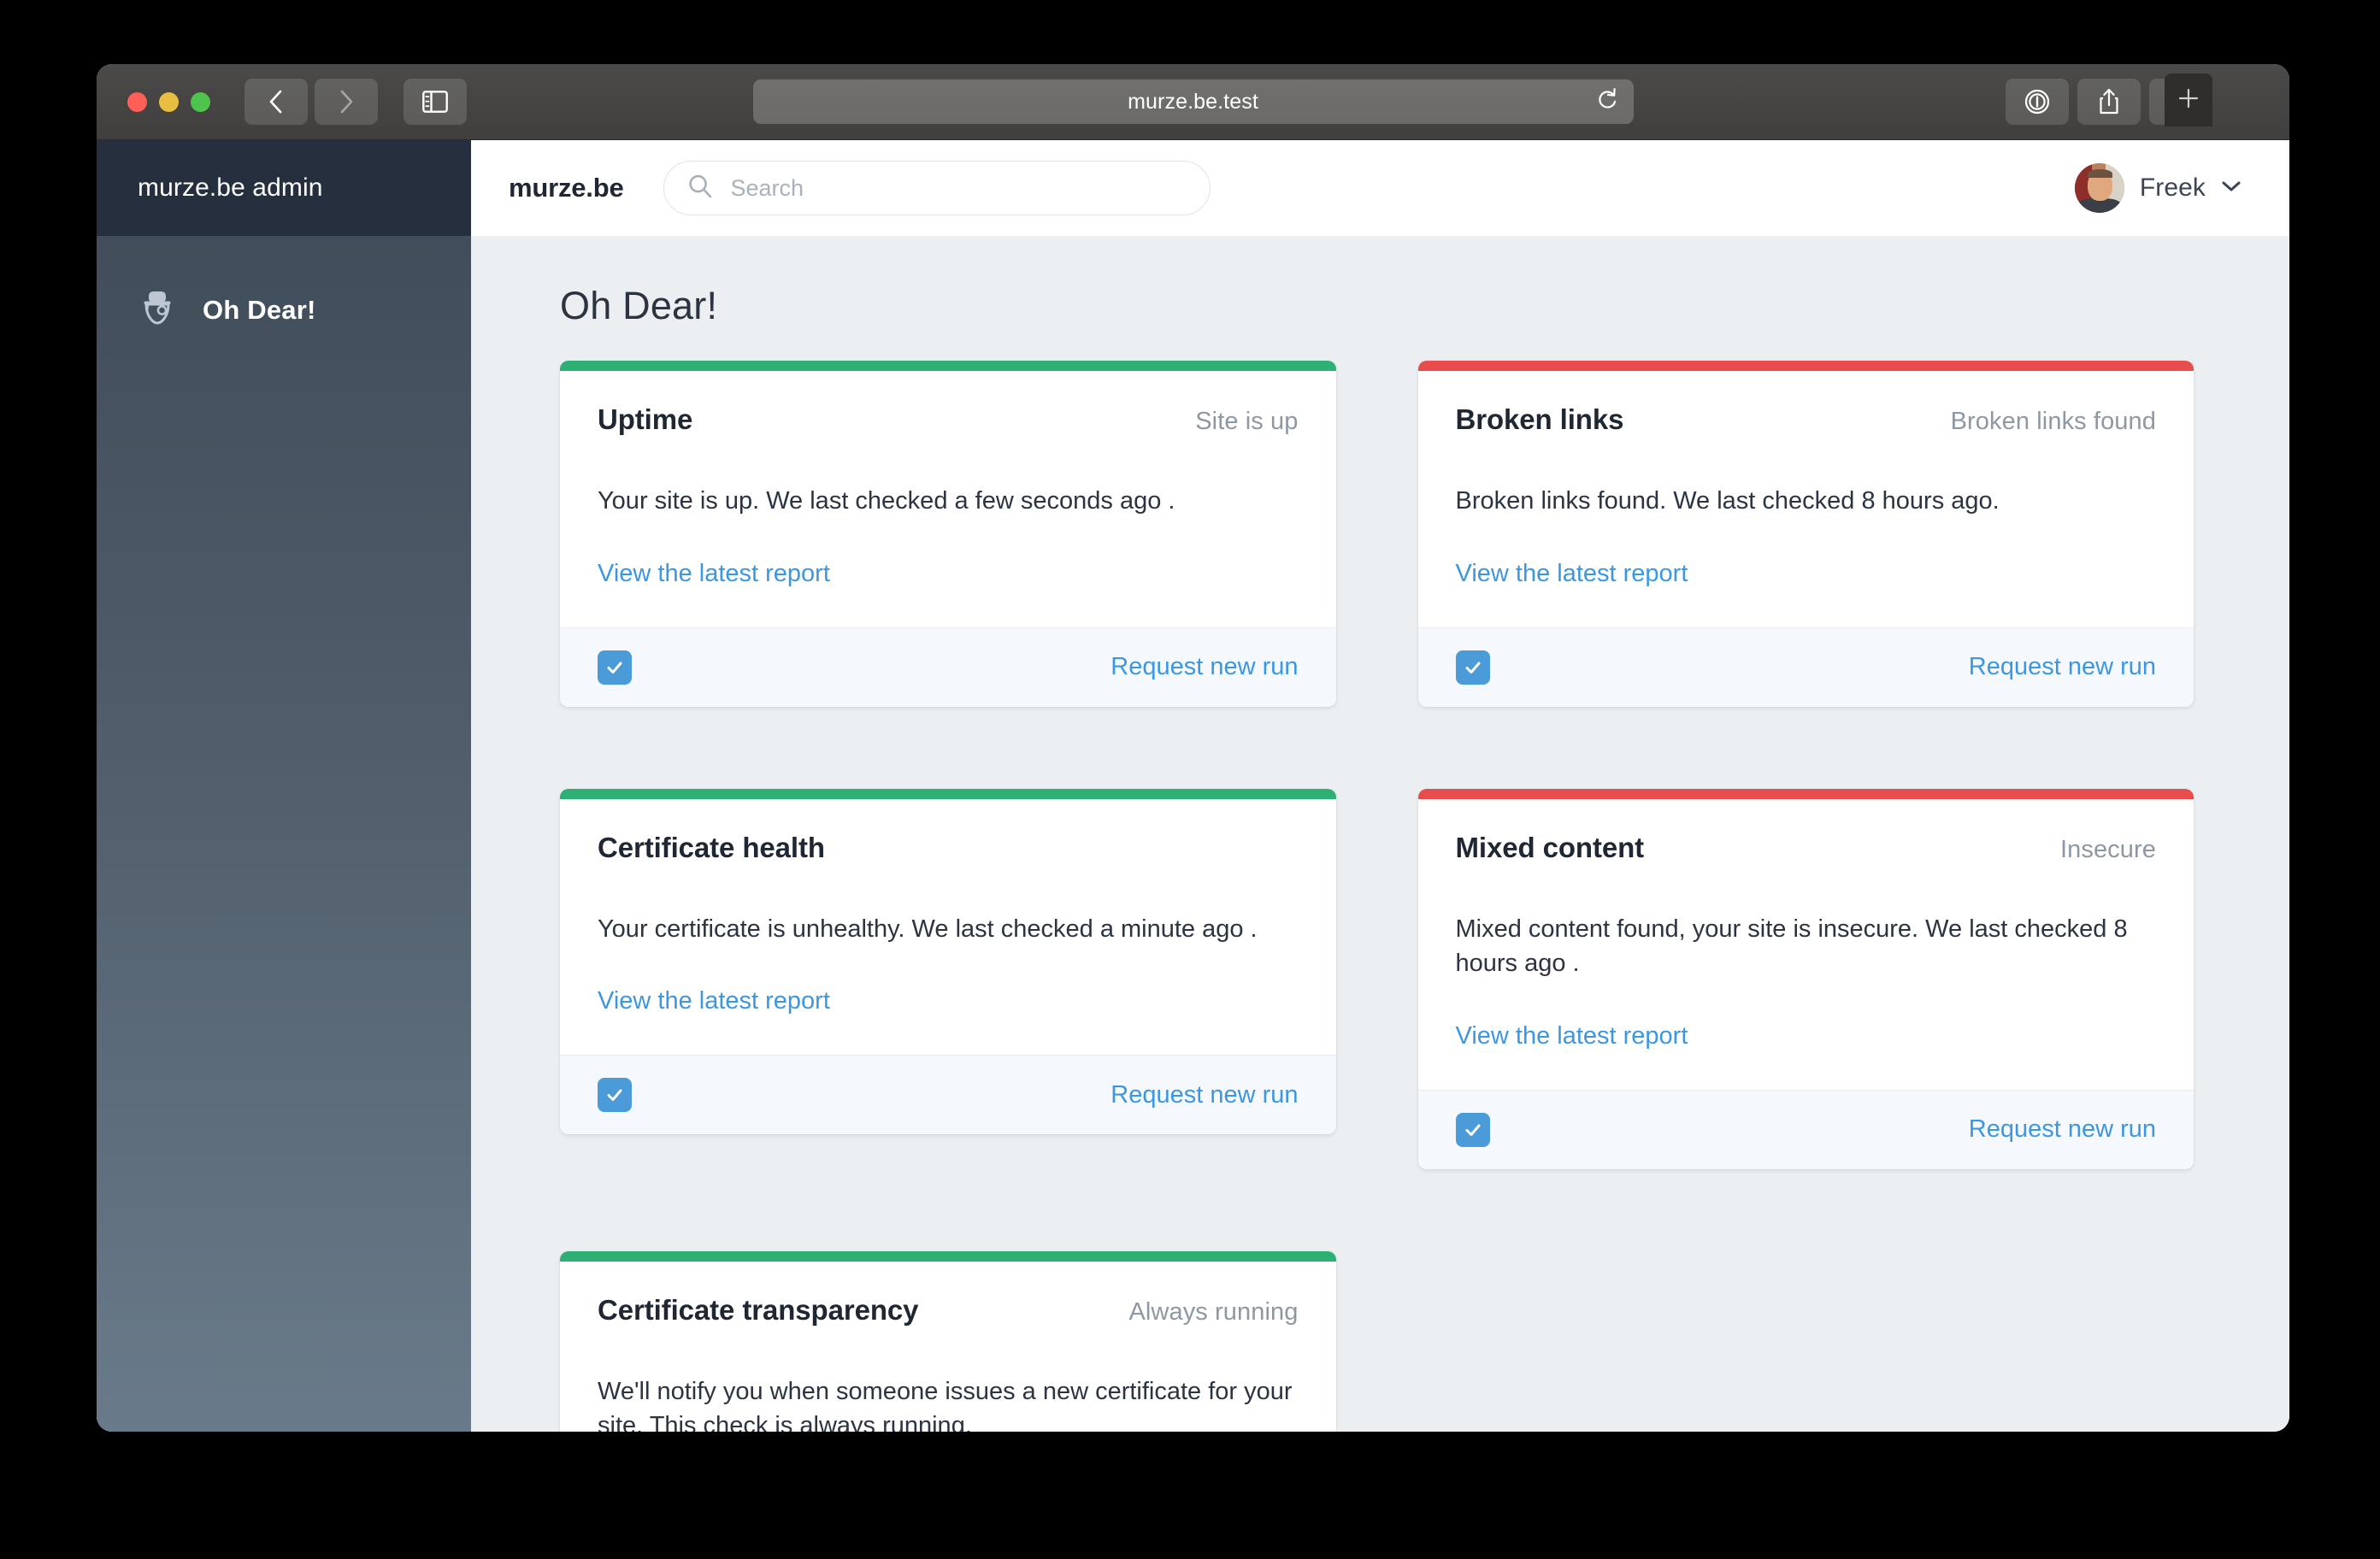 This screenshot has width=2380, height=1559. What do you see at coordinates (948, 420) in the screenshot?
I see `card-header: Uptime Site is up` at bounding box center [948, 420].